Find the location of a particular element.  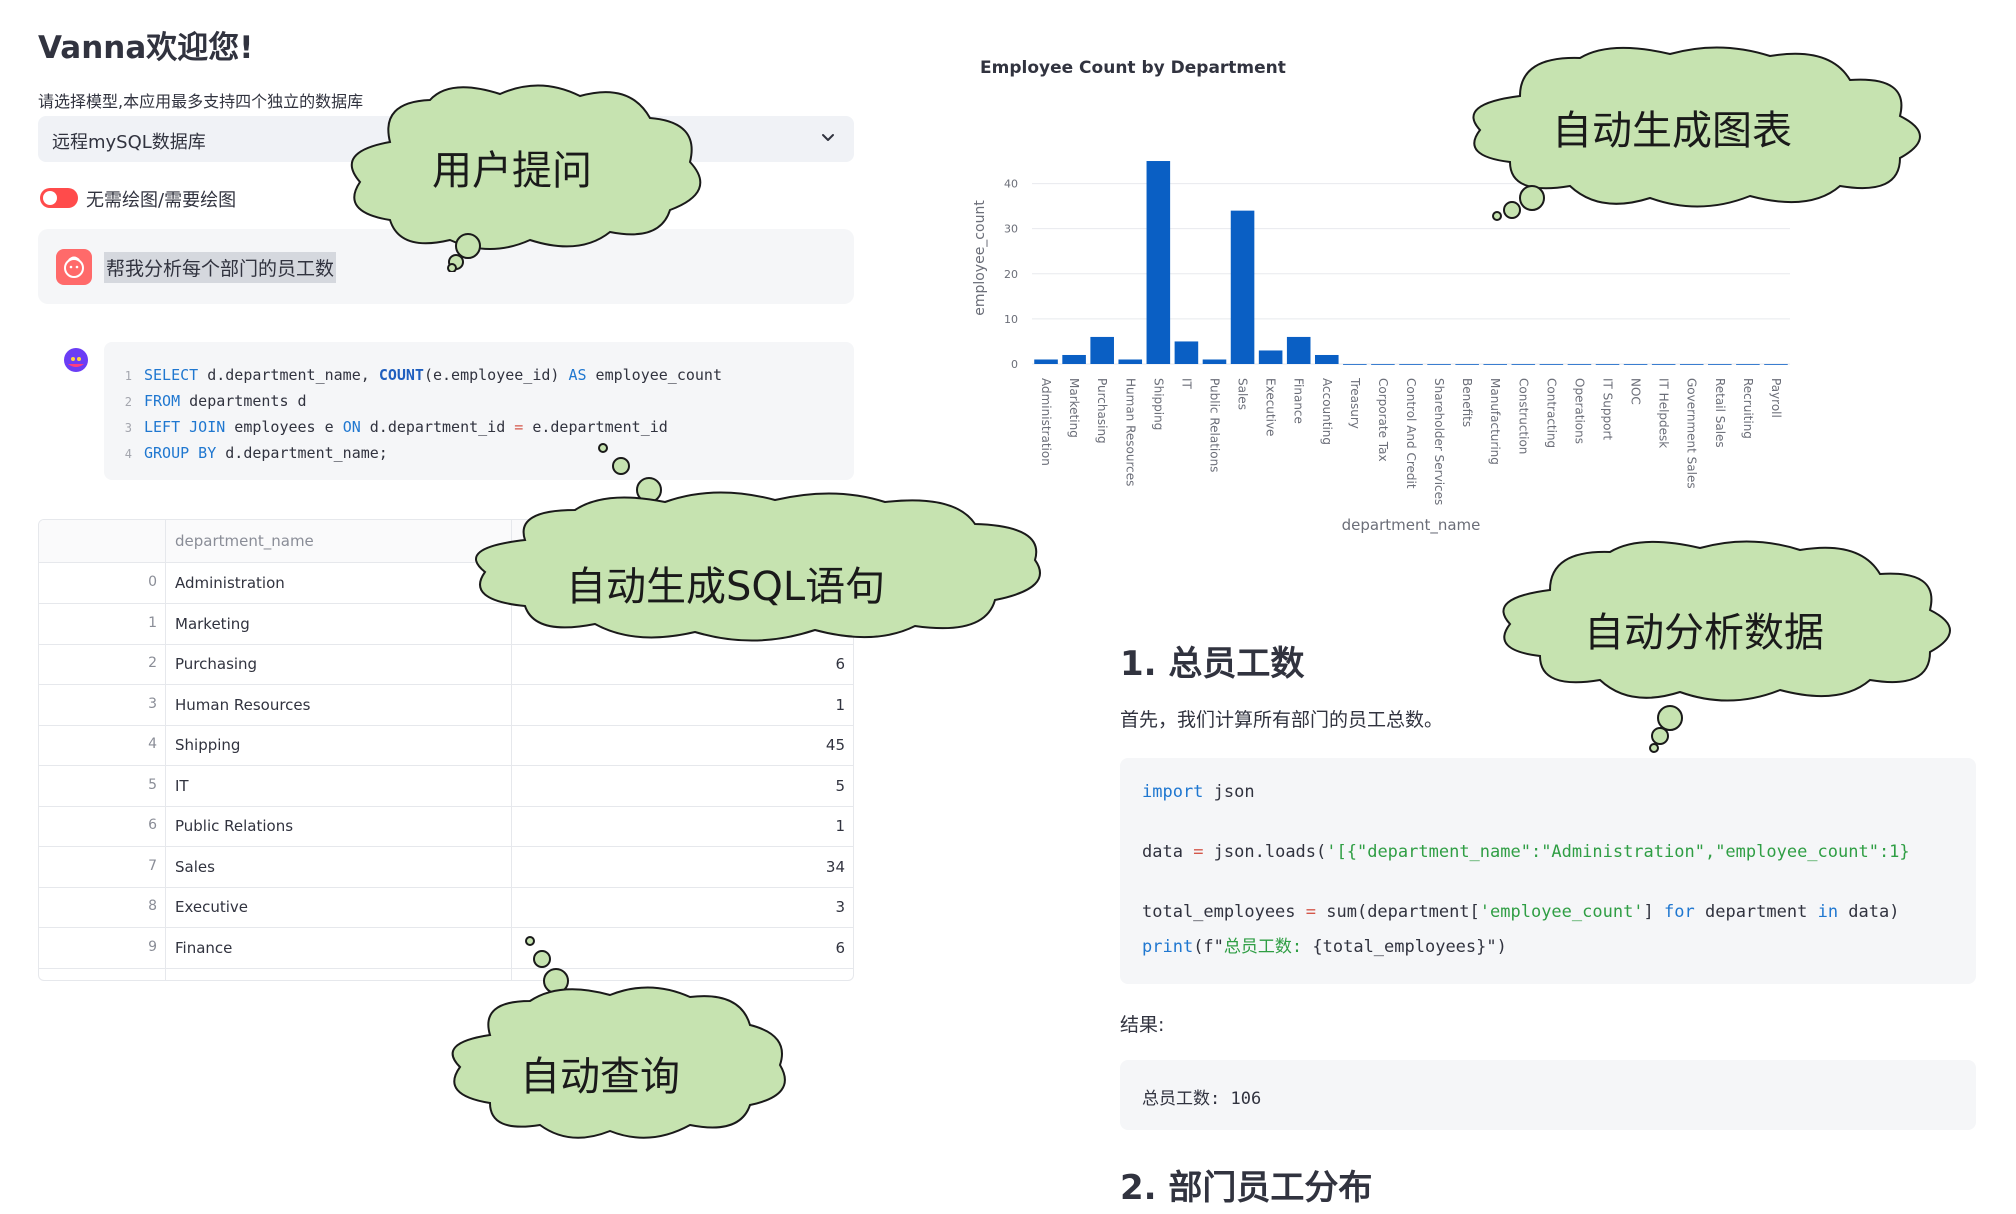

table-row: 8 Executive 3 is located at coordinates (446, 907).